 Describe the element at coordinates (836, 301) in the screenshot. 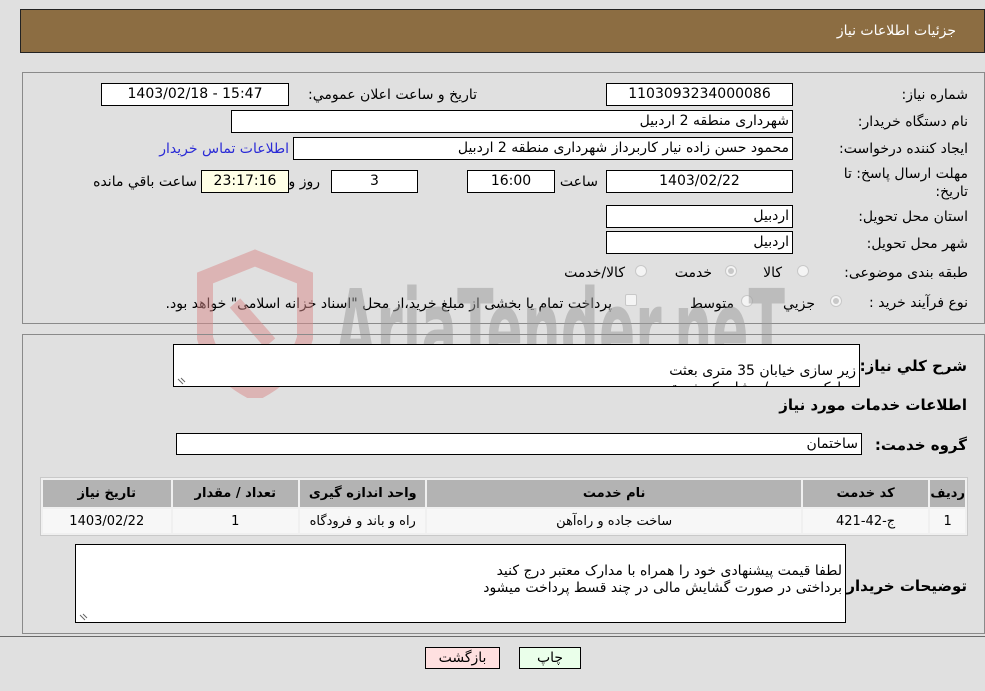

I see `process-radio-minor` at that location.